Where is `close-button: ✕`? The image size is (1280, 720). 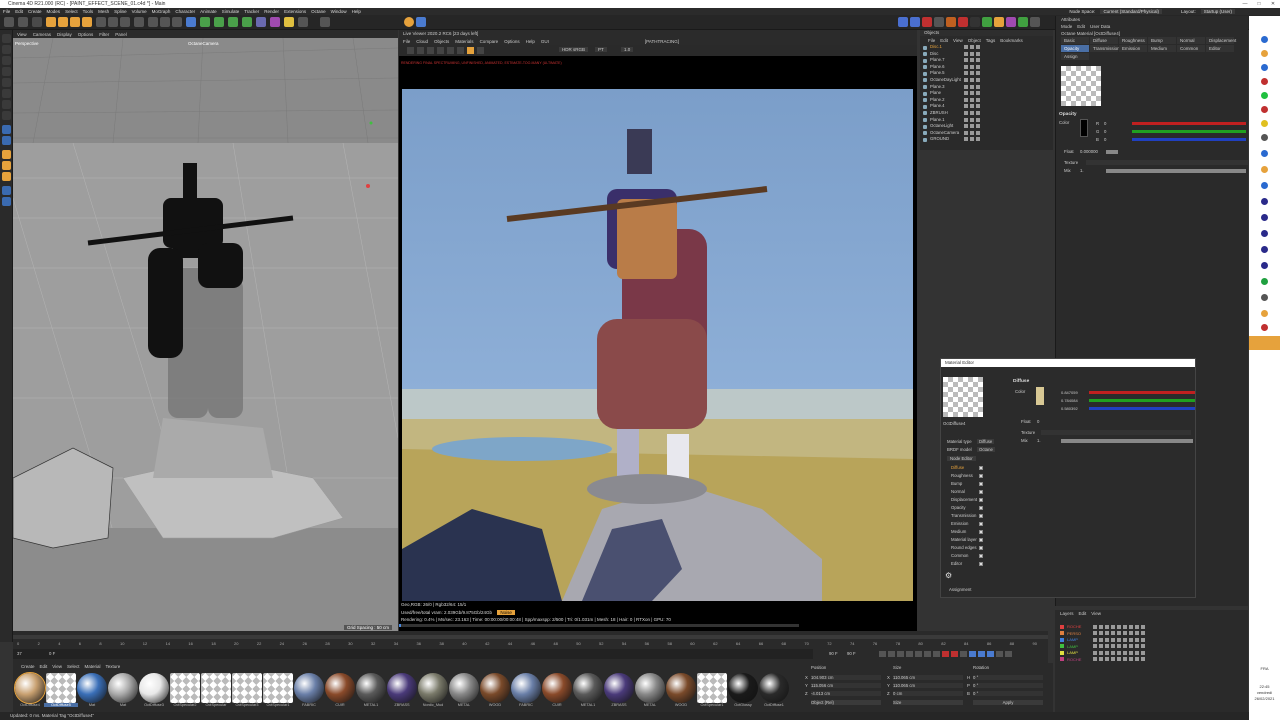
close-button: ✕ is located at coordinates (1273, 4).